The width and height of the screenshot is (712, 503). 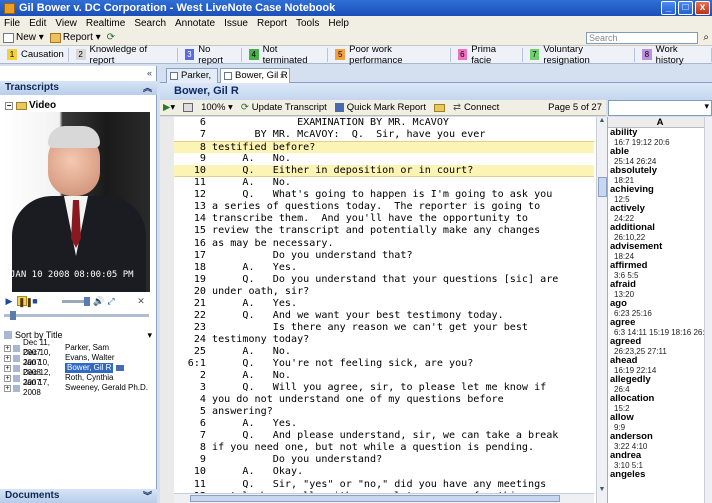 I want to click on video-player: JAN 10 2008 08:00:05 PM, so click(x=77, y=202).